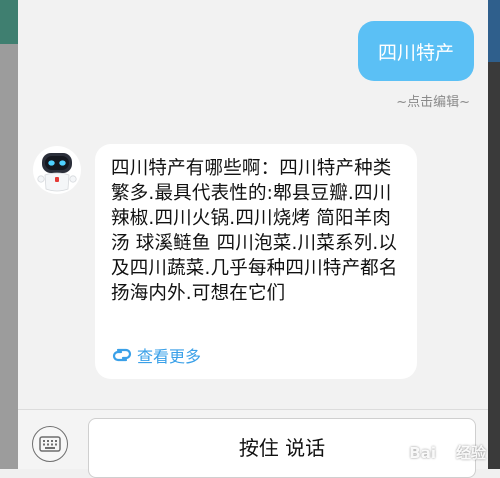 Image resolution: width=500 pixels, height=478 pixels. I want to click on right-screen-edge, so click(494, 234).